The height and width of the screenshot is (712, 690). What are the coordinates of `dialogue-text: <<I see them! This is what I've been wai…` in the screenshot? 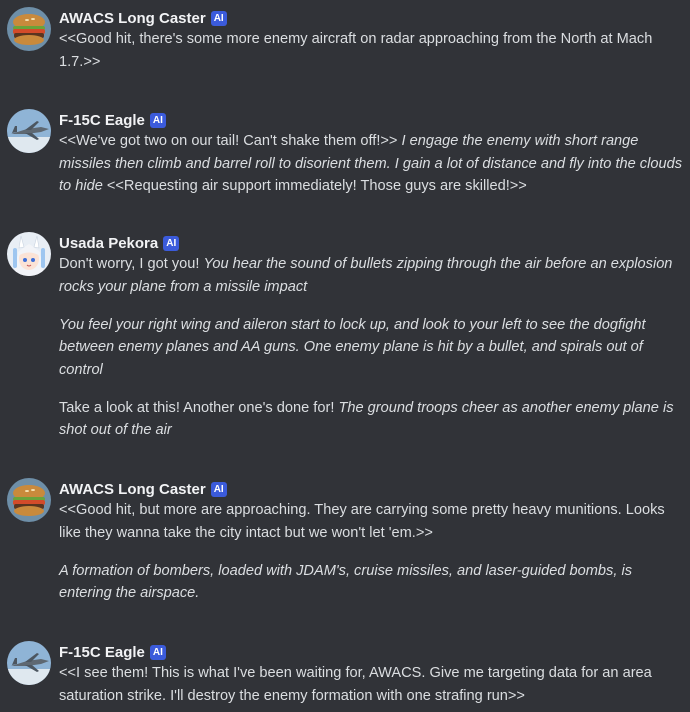 It's located at (355, 684).